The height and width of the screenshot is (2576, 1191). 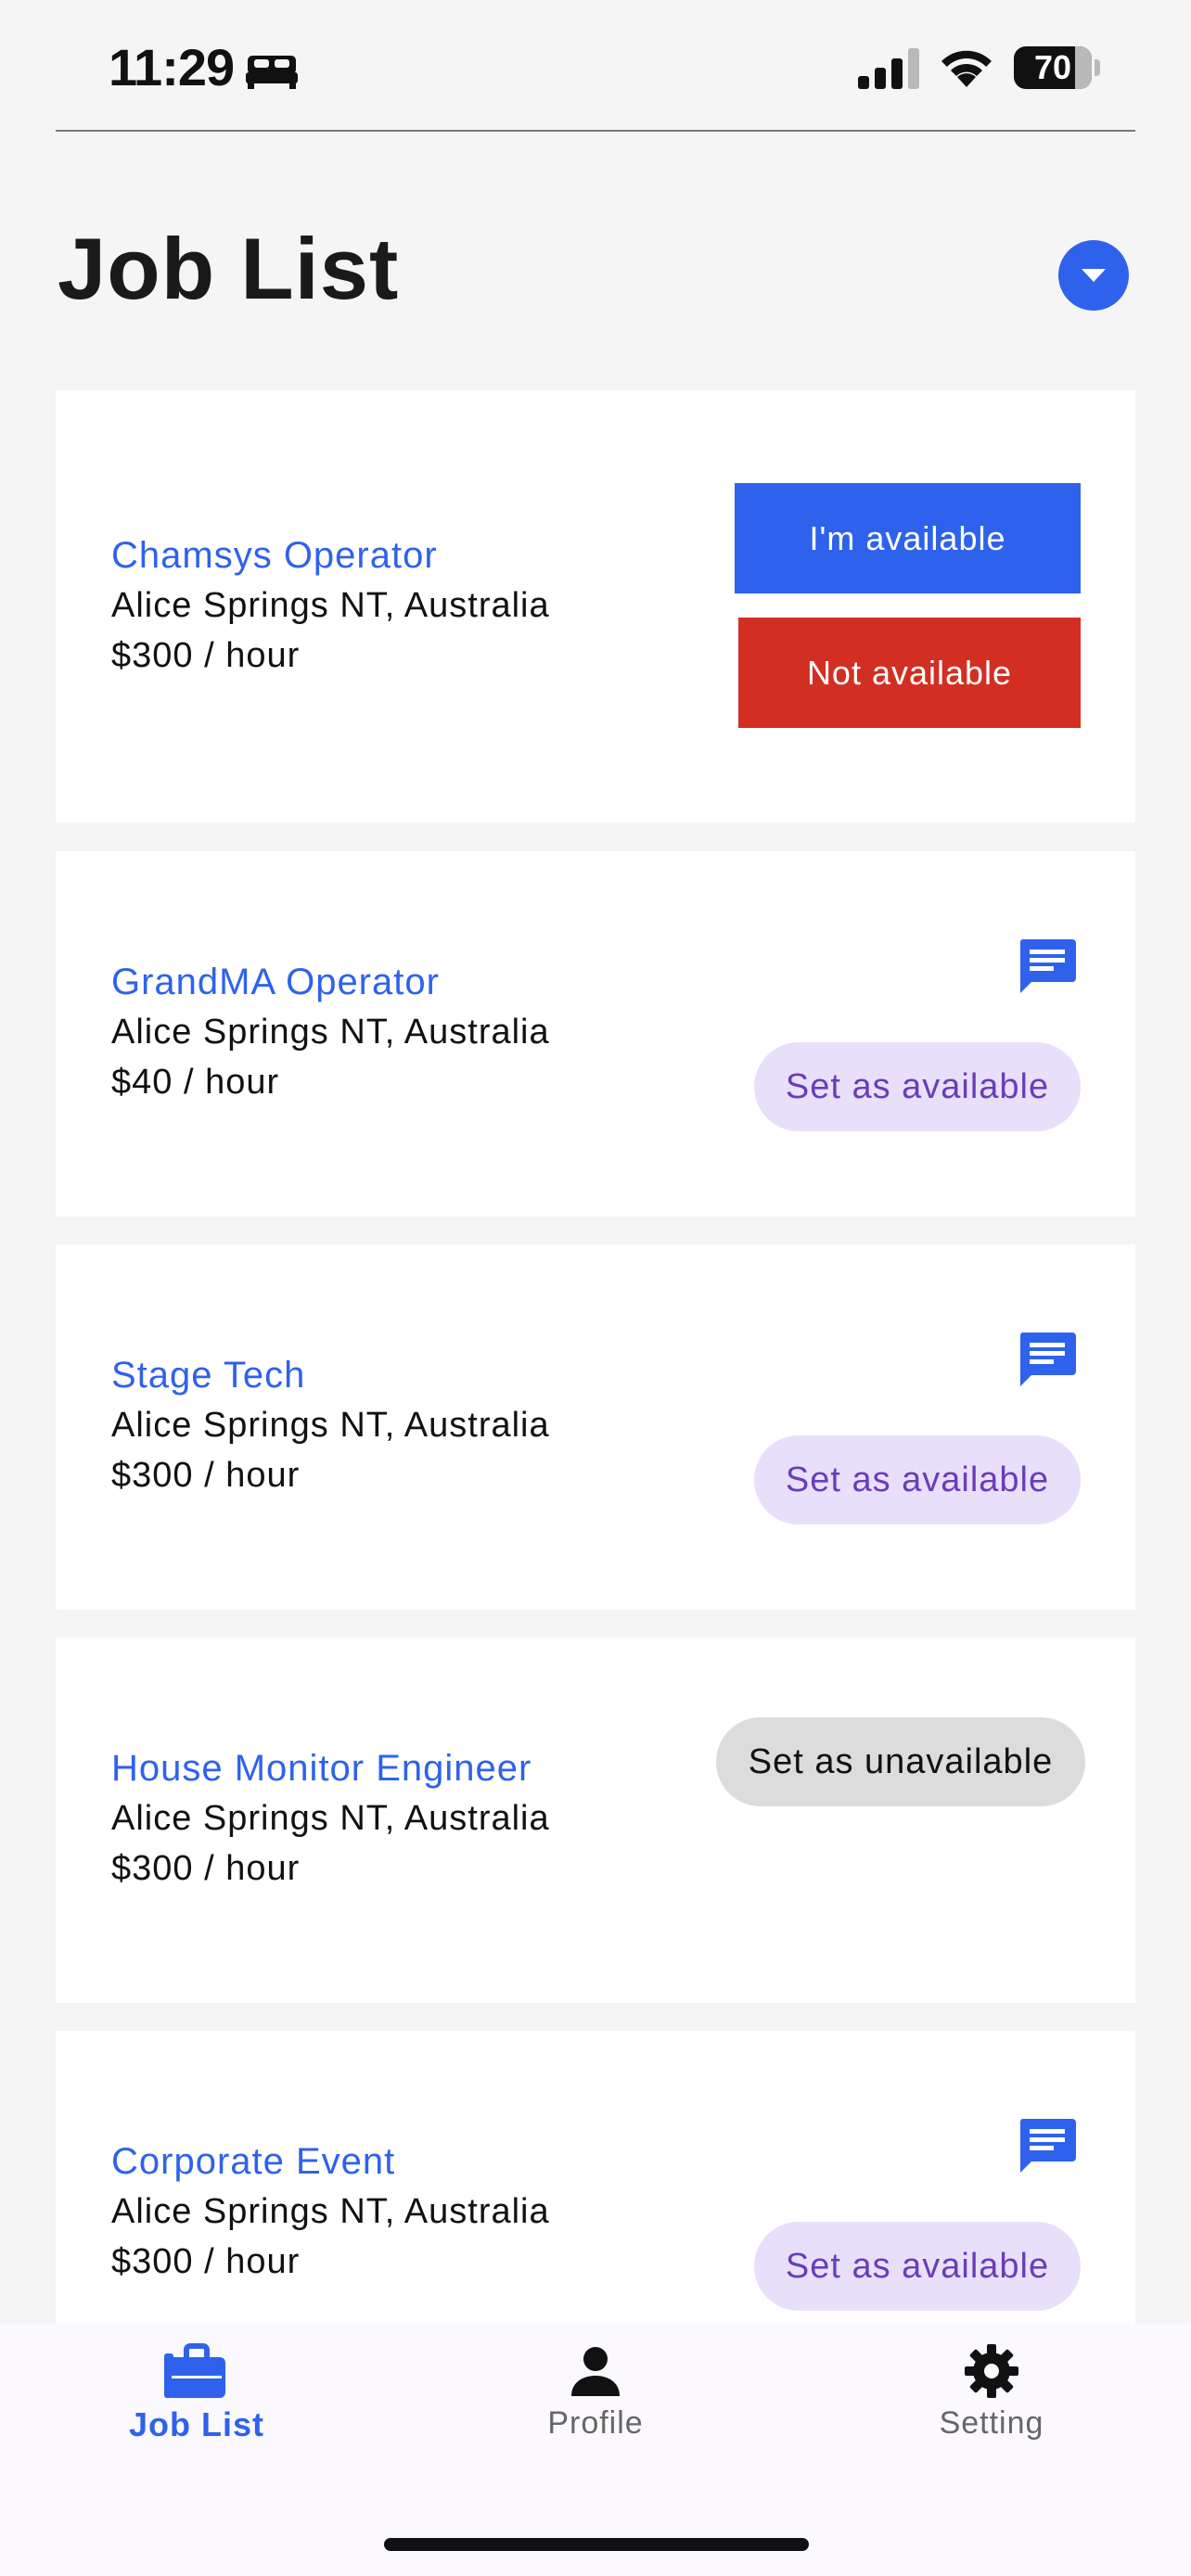 I want to click on caret-down-icon, so click(x=1094, y=276).